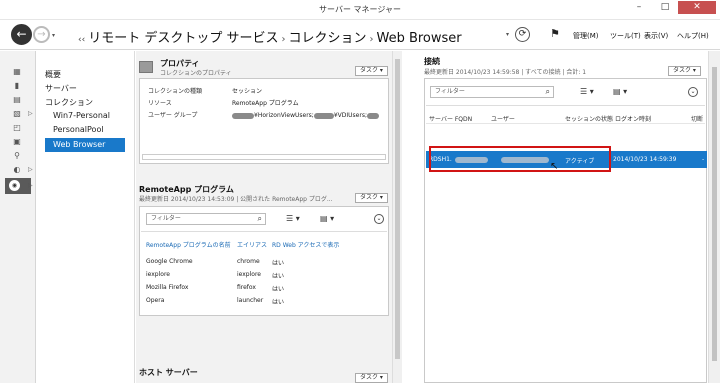  I want to click on rds-icon: ◐, so click(17, 169).